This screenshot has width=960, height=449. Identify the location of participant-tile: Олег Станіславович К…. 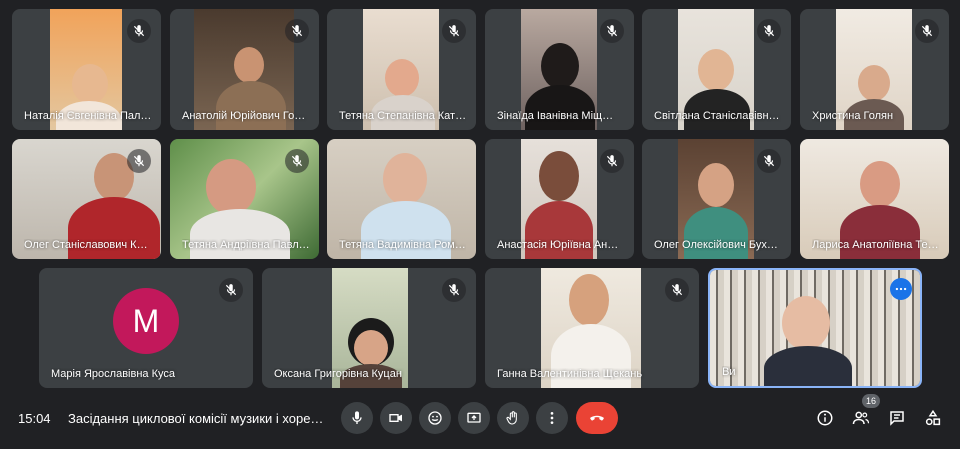
(86, 199).